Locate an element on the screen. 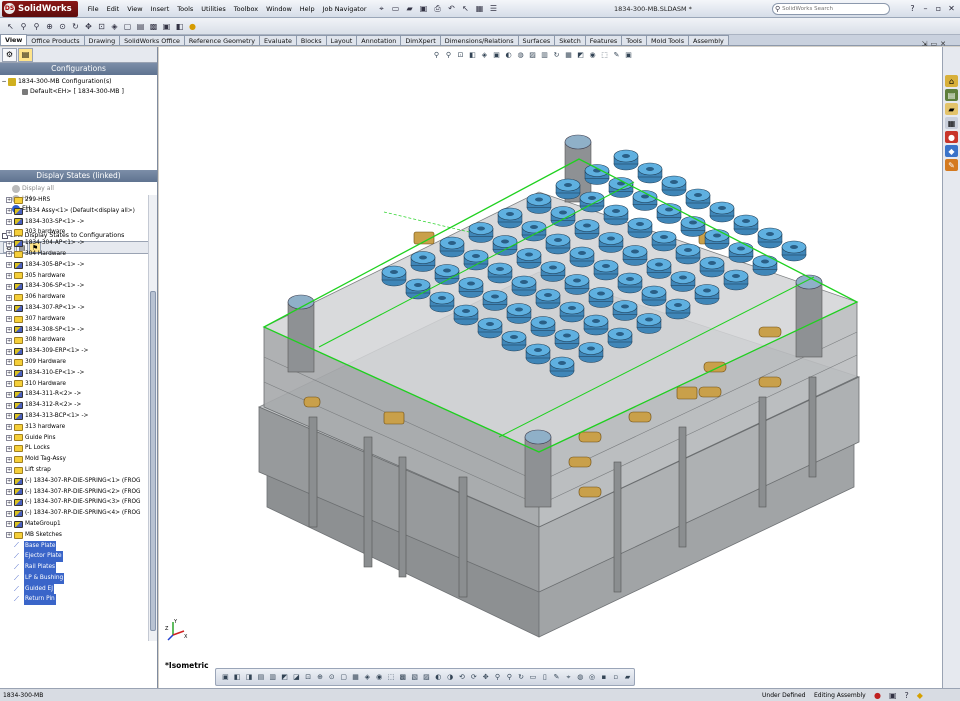  tab-solidworks-office: SolidWorks Office is located at coordinates (152, 40).